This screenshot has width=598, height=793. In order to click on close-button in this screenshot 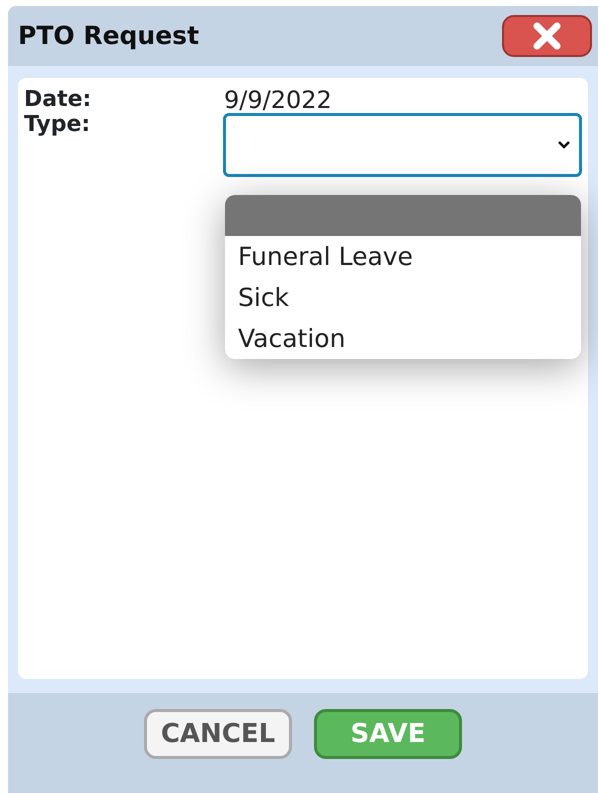, I will do `click(547, 36)`.